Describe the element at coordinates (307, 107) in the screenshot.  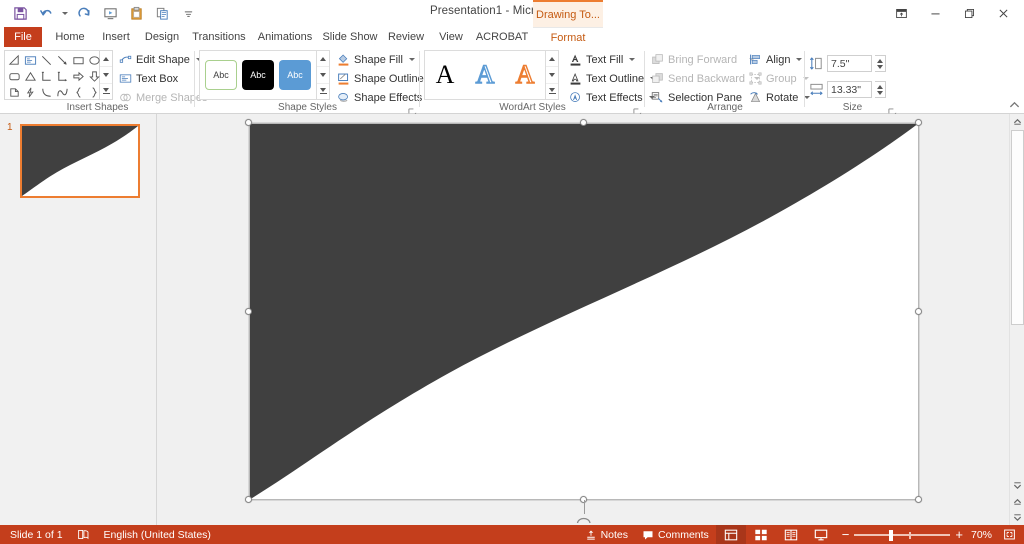
I see `group-label-shape-styles: Shape Styles` at that location.